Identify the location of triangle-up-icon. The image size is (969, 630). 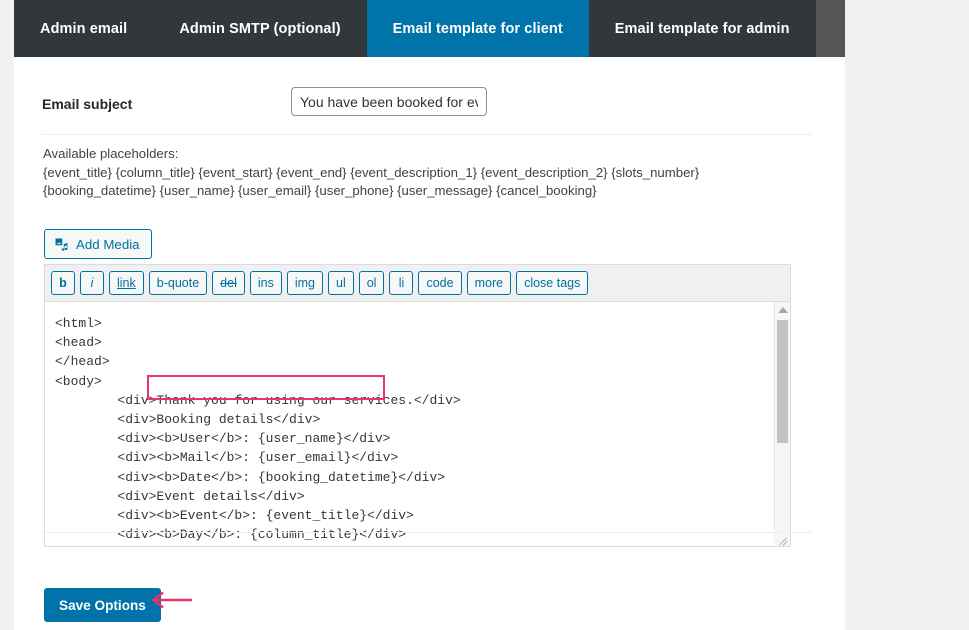
(782, 309).